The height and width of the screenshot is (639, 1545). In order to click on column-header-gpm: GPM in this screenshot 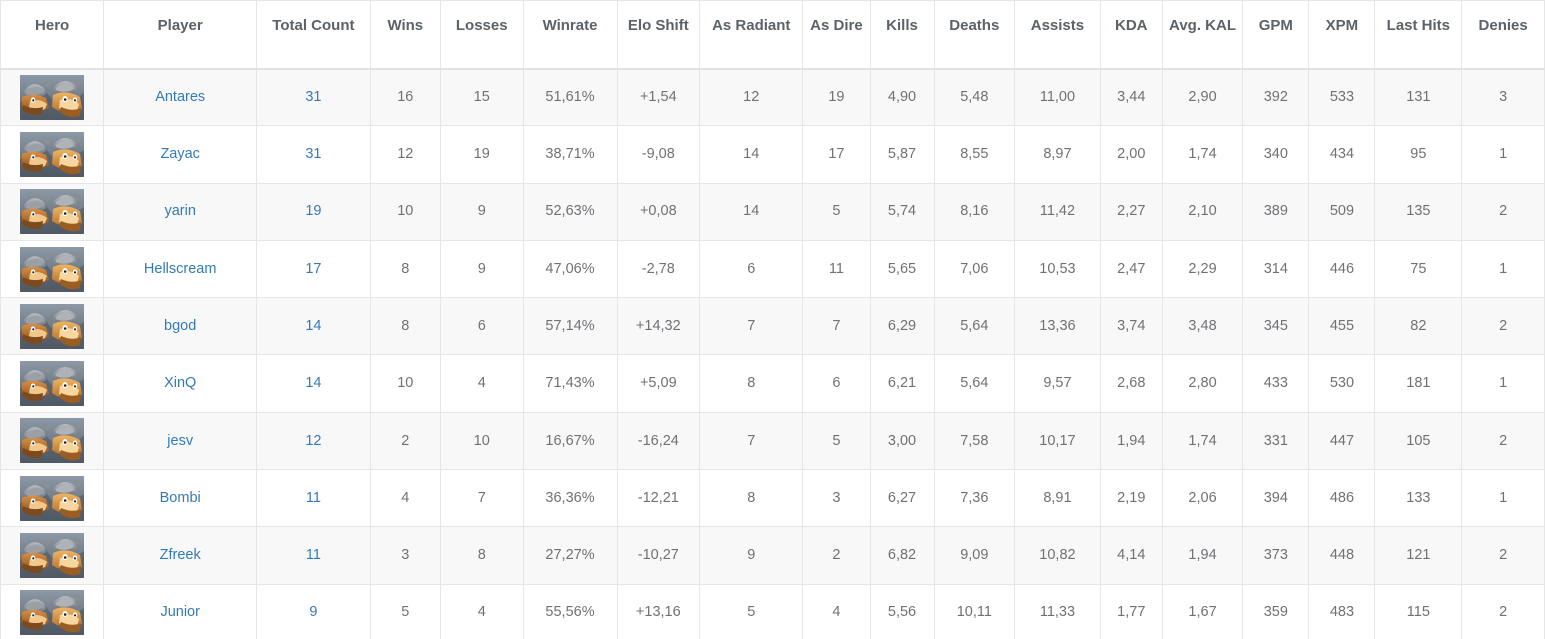, I will do `click(1276, 35)`.